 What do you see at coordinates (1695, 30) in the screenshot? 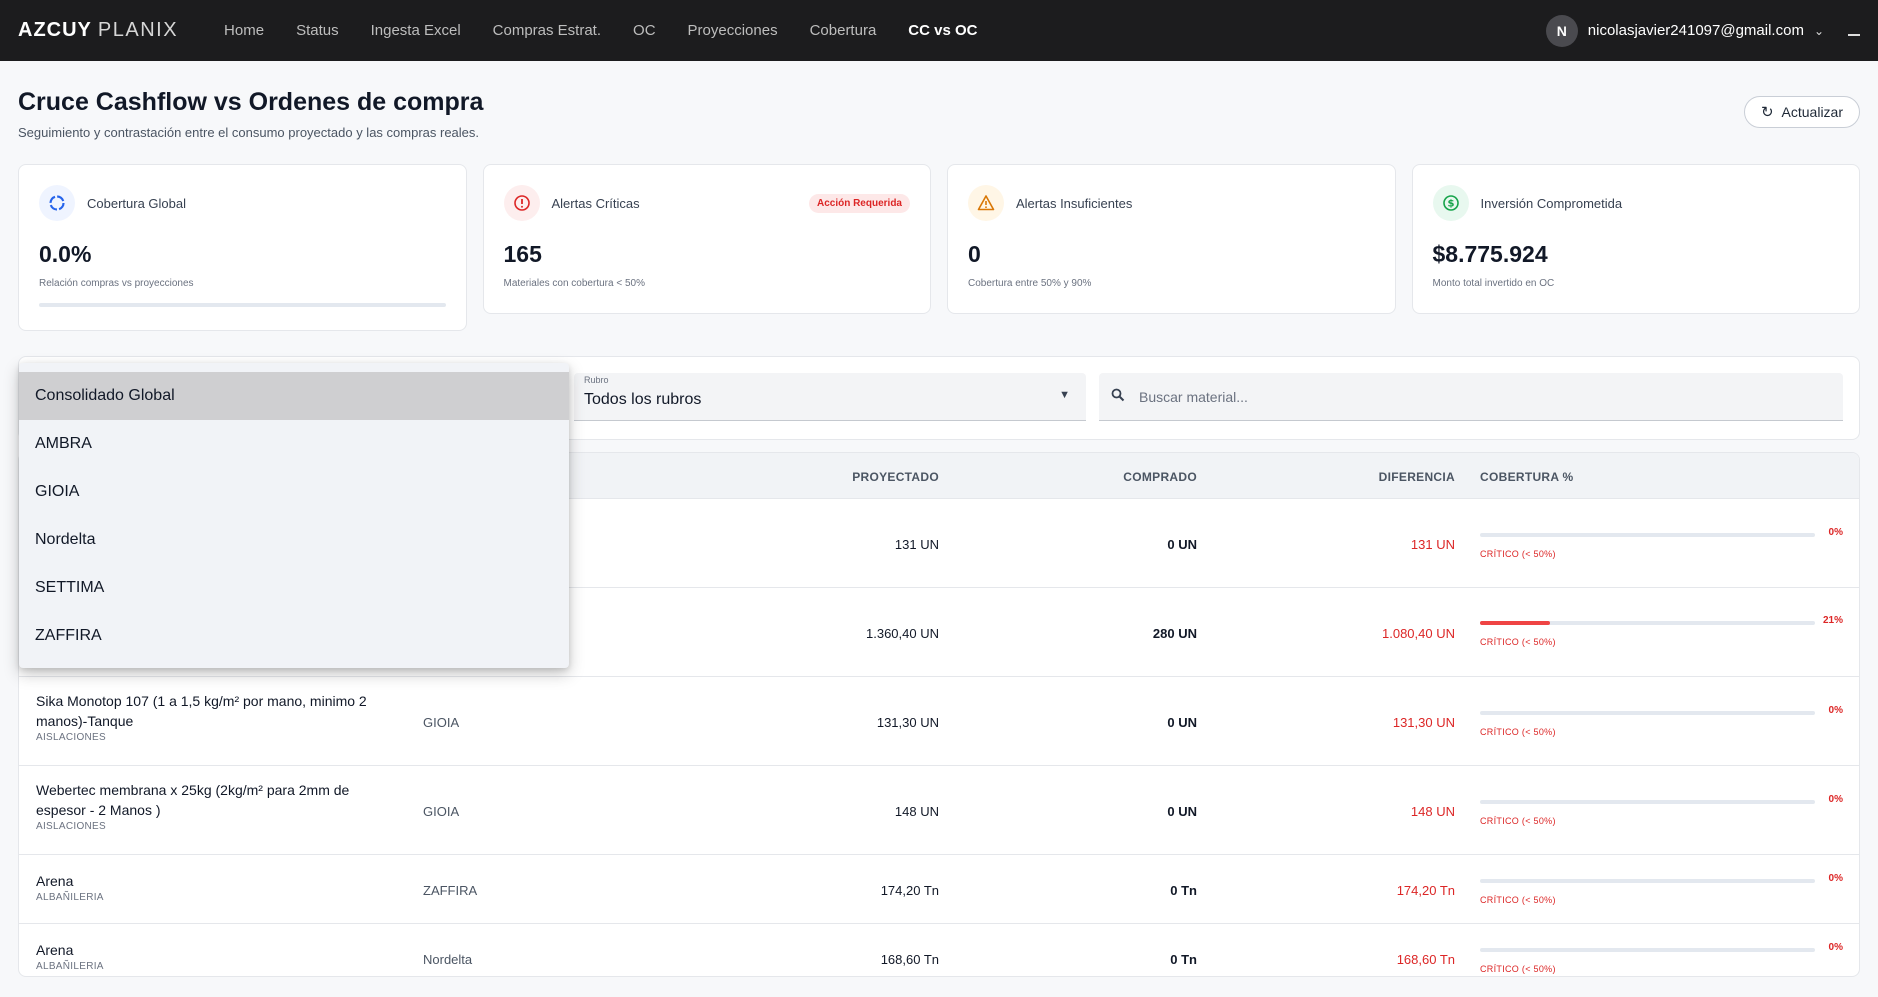
I see `user-email: nicolasjavier241097@gmail.com` at bounding box center [1695, 30].